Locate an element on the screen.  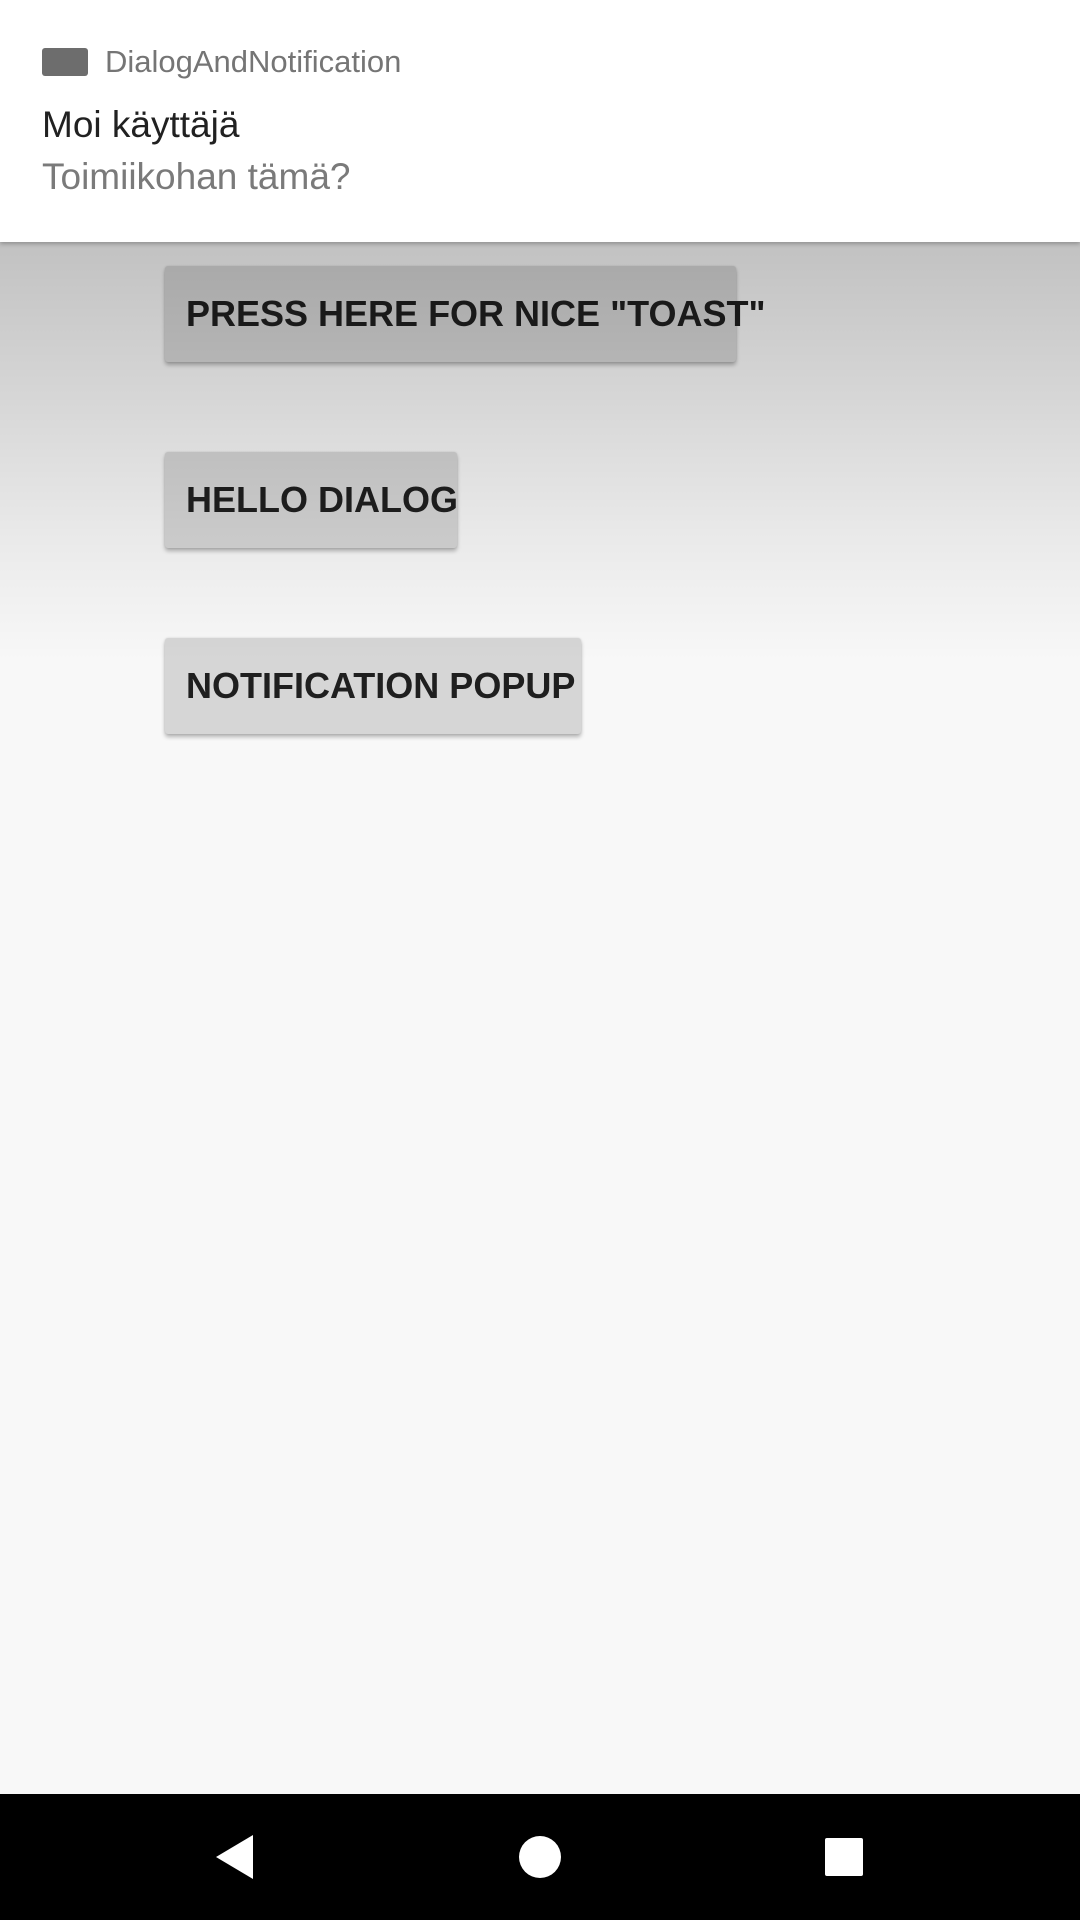
home-button is located at coordinates (540, 1857).